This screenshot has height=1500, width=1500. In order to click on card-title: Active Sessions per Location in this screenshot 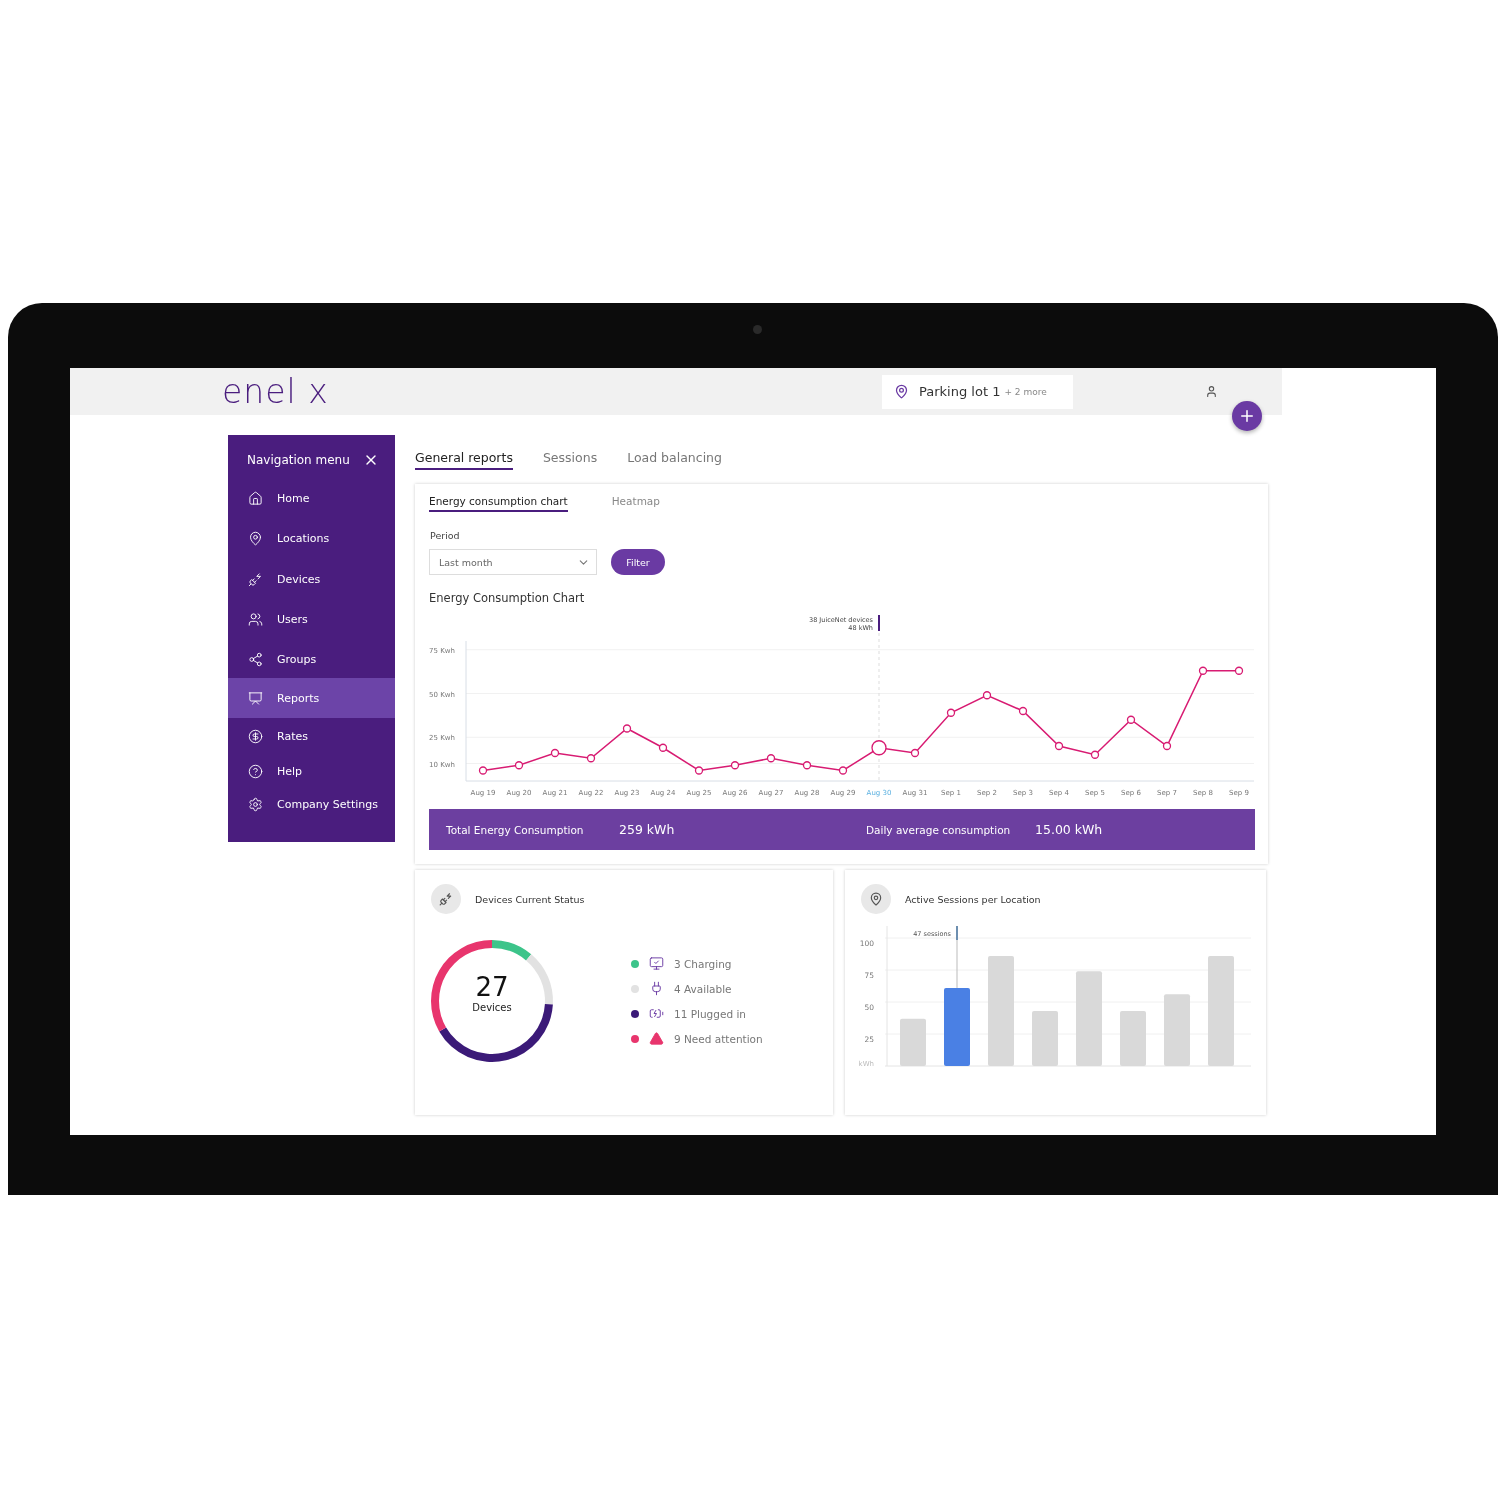, I will do `click(973, 899)`.